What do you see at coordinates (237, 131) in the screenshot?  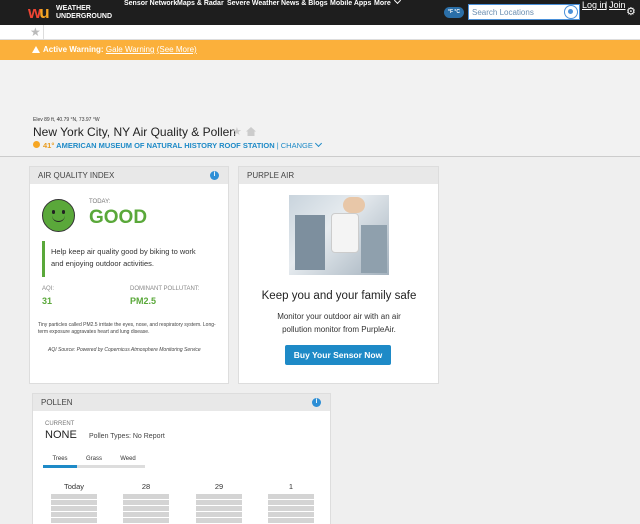 I see `favorite-star-icon: ★` at bounding box center [237, 131].